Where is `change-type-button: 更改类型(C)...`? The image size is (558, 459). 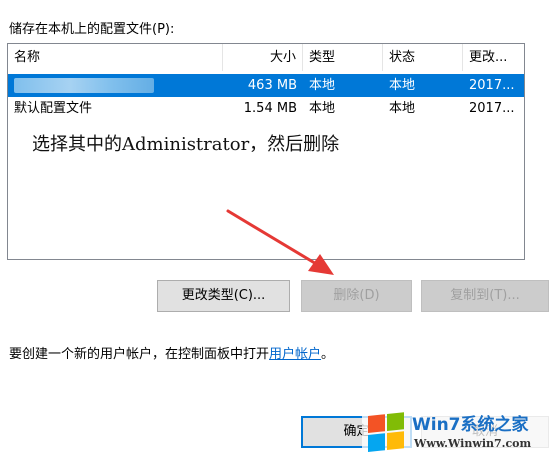 change-type-button: 更改类型(C)... is located at coordinates (223, 296).